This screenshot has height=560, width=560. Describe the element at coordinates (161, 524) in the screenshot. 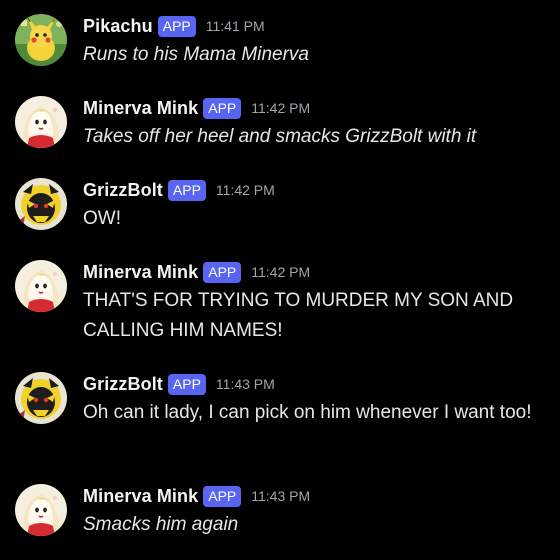

I see `message-text: Smacks him again` at that location.